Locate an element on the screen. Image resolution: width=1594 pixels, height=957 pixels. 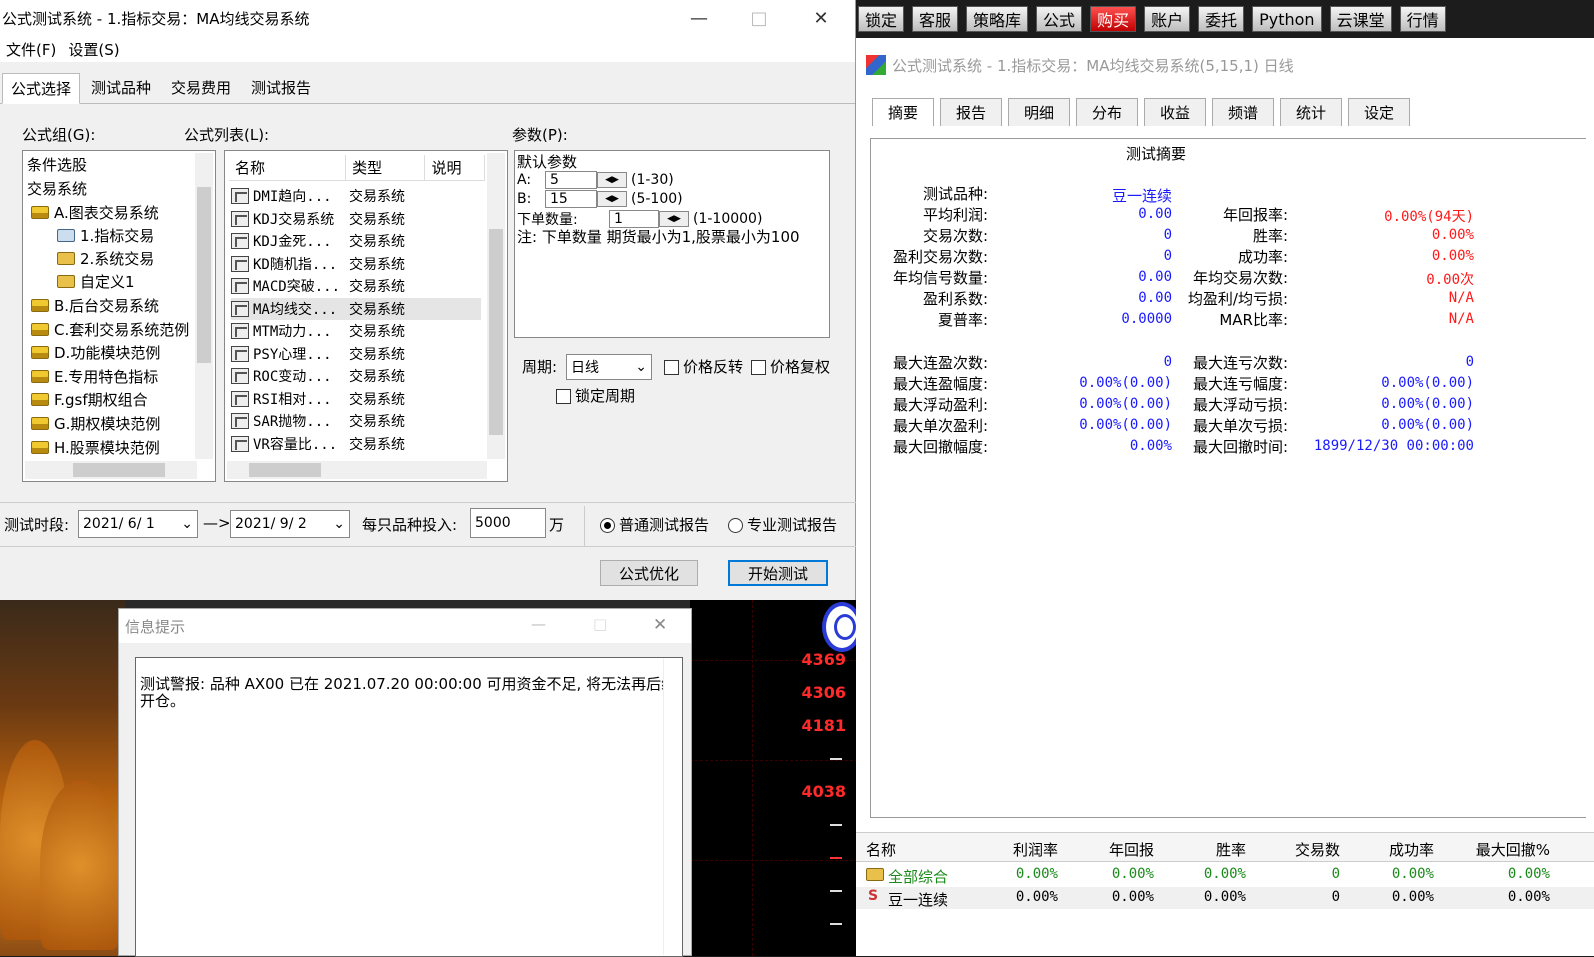
formula-list-row: KD随机指... 交易系统 is located at coordinates (356, 264).